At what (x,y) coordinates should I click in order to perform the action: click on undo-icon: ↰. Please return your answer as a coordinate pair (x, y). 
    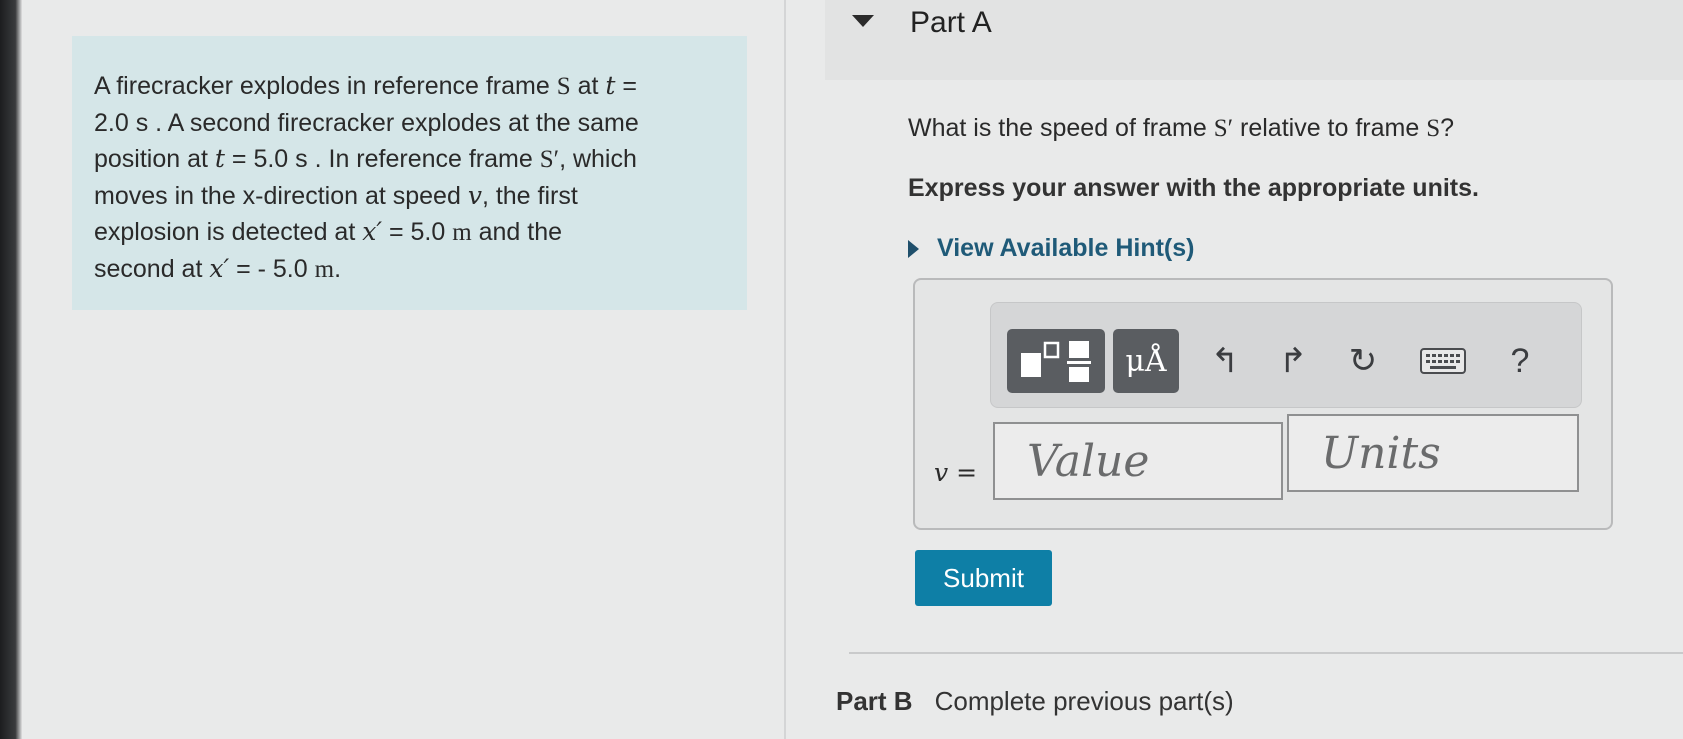
    Looking at the image, I should click on (1225, 361).